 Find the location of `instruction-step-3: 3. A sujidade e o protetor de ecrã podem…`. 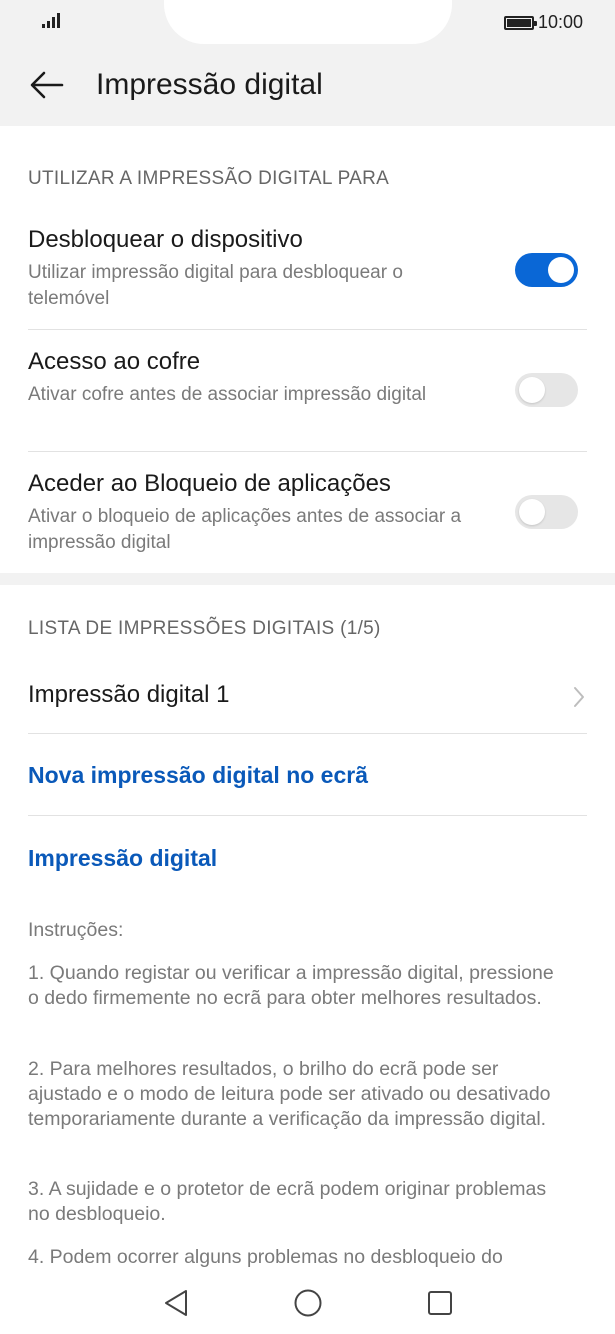

instruction-step-3: 3. A sujidade e o protetor de ecrã podem… is located at coordinates (287, 1201).